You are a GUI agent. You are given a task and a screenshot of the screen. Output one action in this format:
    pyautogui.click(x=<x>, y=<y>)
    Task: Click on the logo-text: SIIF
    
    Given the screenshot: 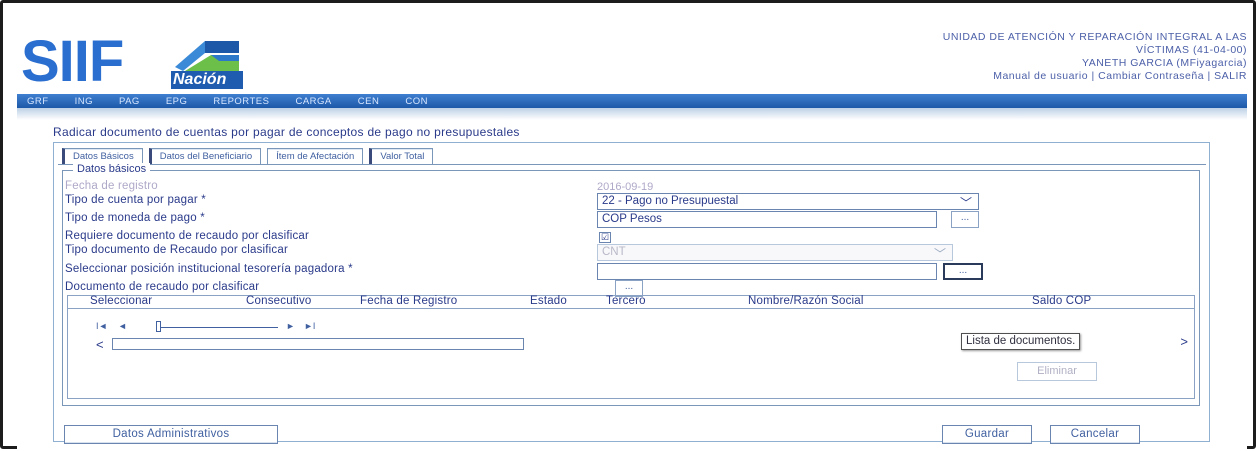 What is the action you would take?
    pyautogui.click(x=72, y=61)
    